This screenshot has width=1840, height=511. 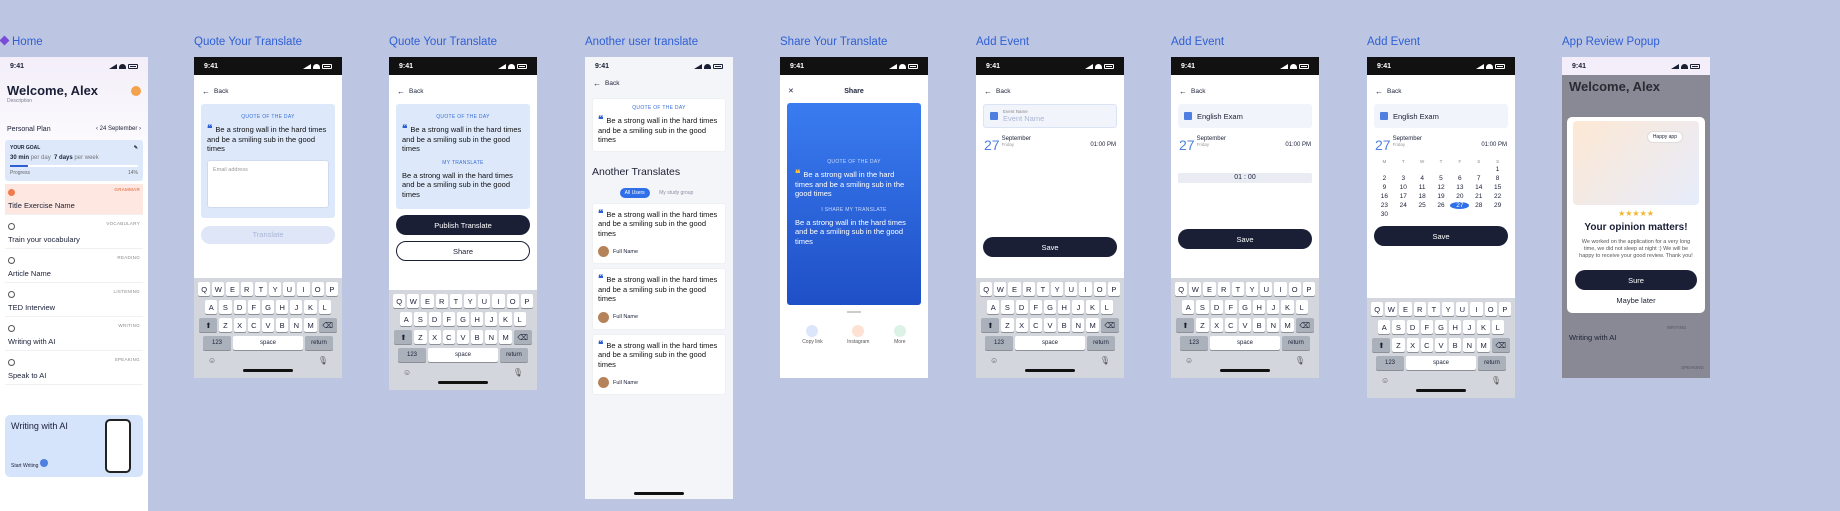 What do you see at coordinates (74, 199) in the screenshot?
I see `task-item: GRAMMAR Title Exercise Name` at bounding box center [74, 199].